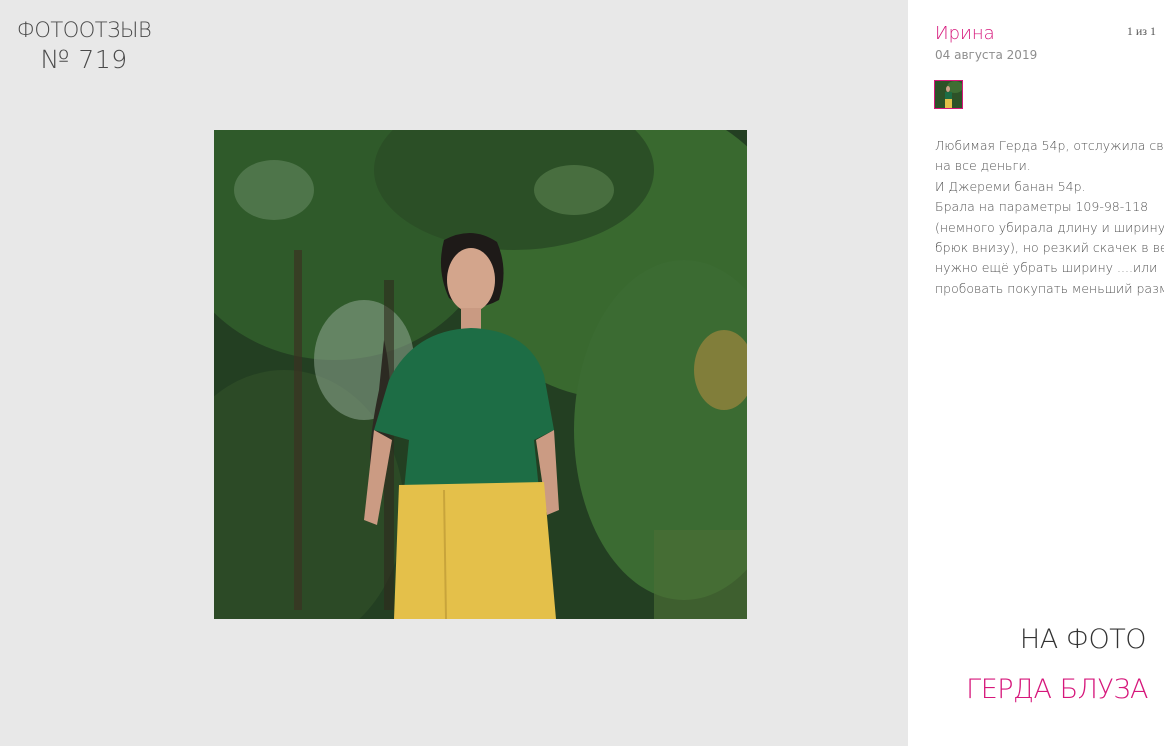  I want to click on review-number: № 719, so click(84, 60).